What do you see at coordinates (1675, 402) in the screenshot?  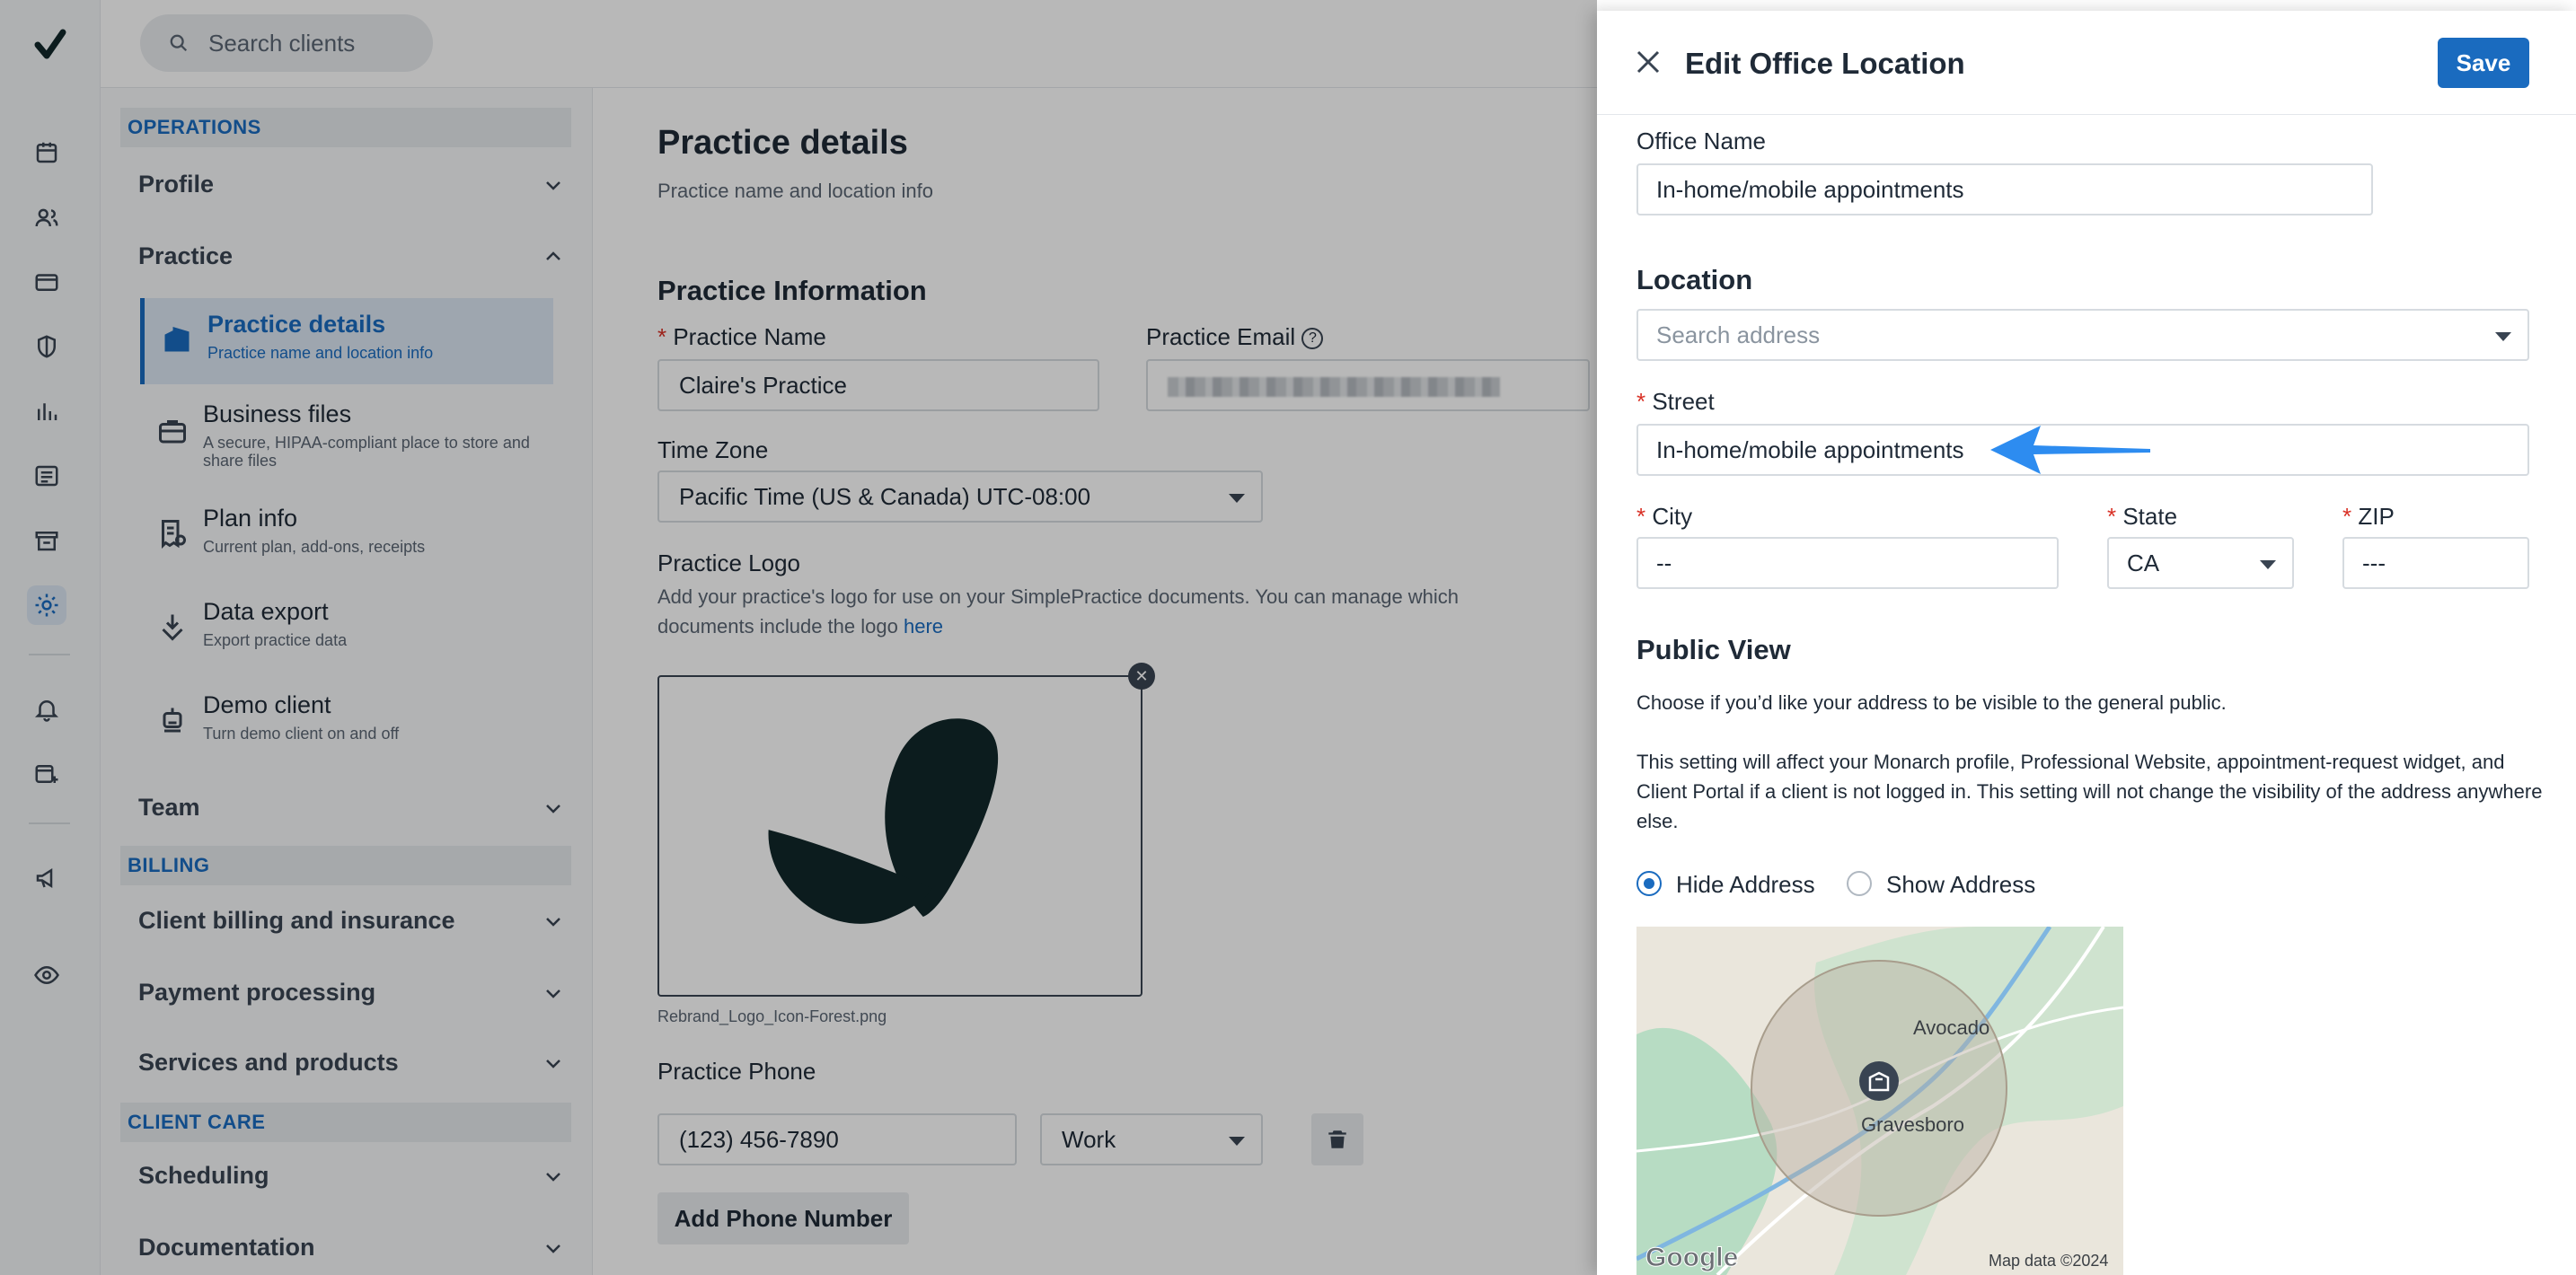 I see `street-label: Street` at bounding box center [1675, 402].